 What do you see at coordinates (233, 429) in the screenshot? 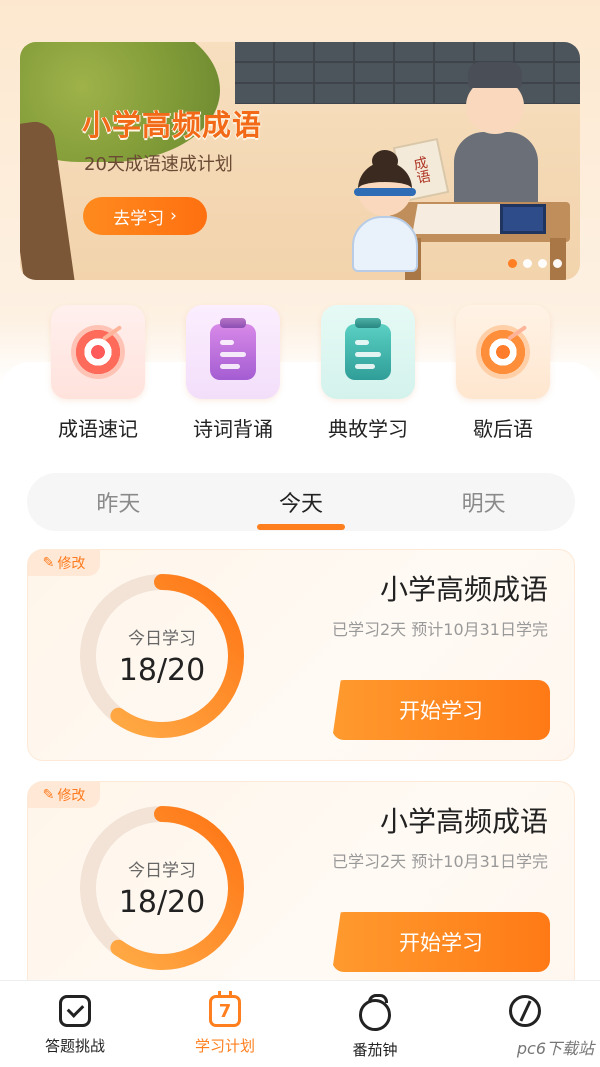
I see `category-label: 诗词背诵` at bounding box center [233, 429].